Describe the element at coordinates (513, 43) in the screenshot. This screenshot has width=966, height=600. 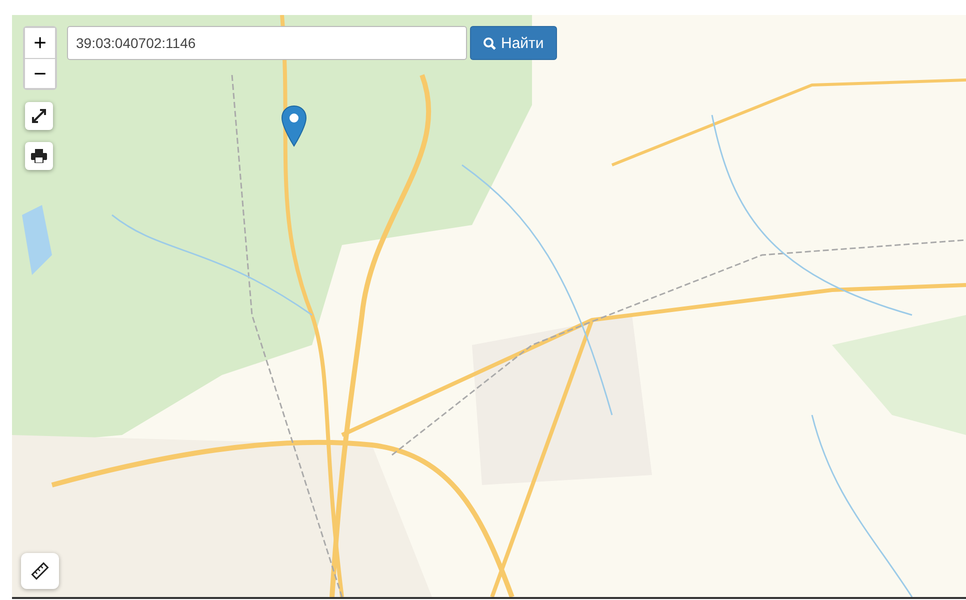
I see `search-button: Найти` at that location.